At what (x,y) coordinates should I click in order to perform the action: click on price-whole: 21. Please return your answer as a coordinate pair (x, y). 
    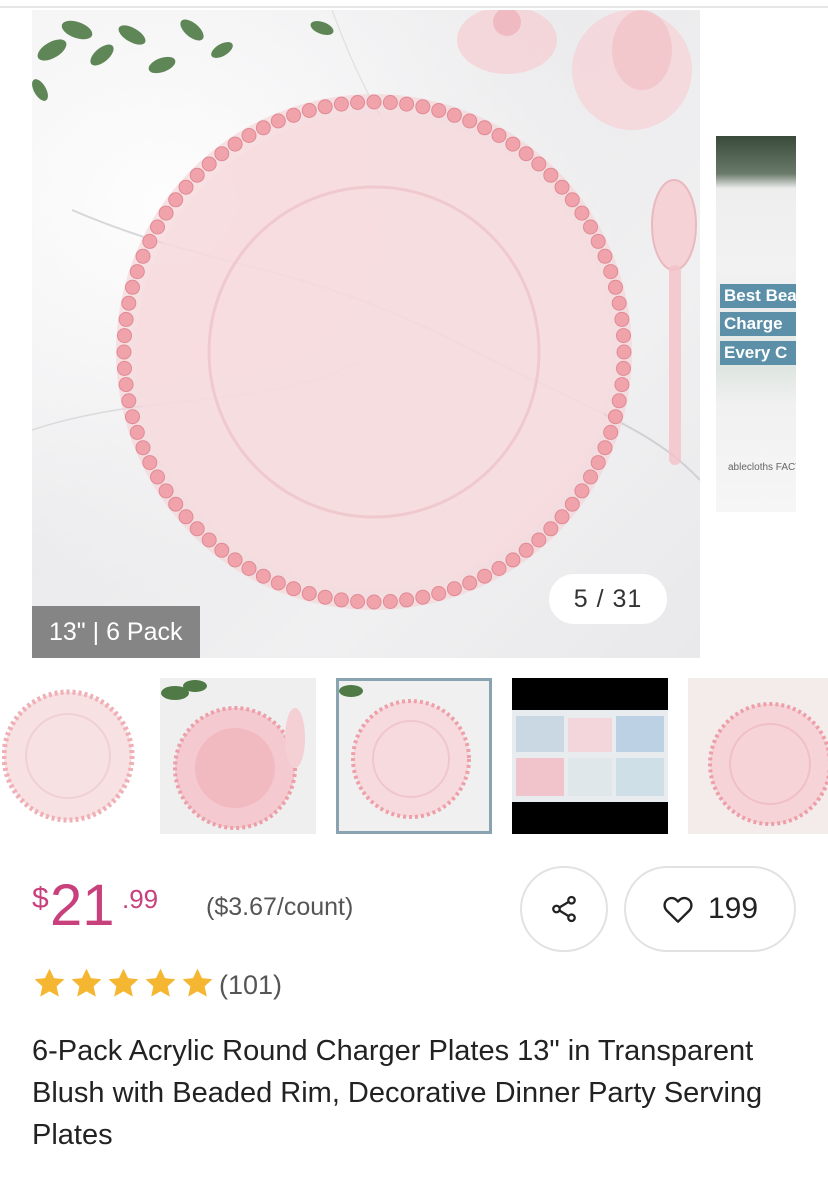
    Looking at the image, I should click on (82, 905).